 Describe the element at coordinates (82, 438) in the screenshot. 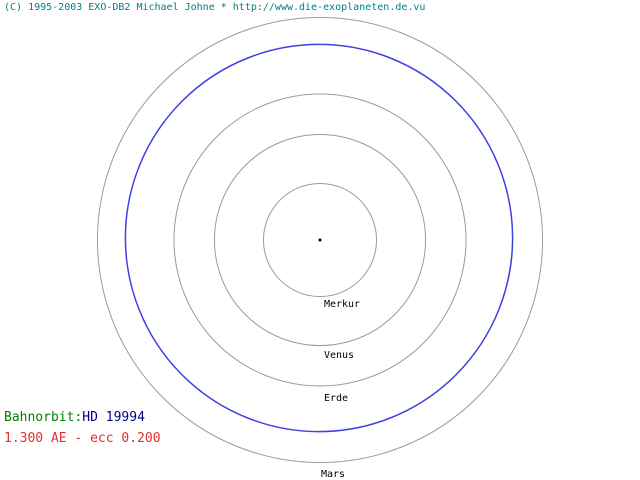

I see `orbit-parameters: 1.300 AE - ecc 0.200` at that location.